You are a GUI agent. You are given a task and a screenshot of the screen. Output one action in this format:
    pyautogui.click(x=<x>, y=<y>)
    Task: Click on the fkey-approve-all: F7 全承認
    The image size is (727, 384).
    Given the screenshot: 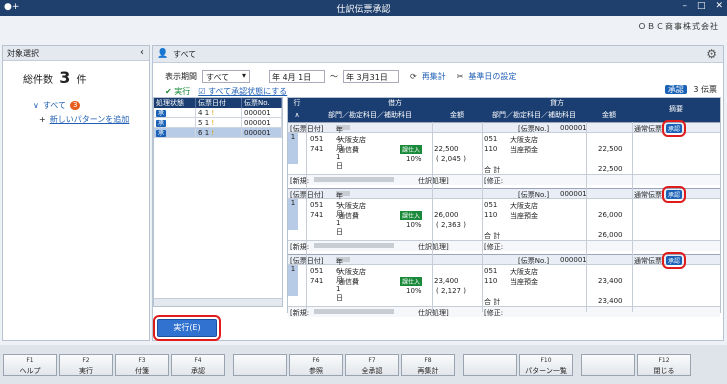 What is the action you would take?
    pyautogui.click(x=372, y=364)
    